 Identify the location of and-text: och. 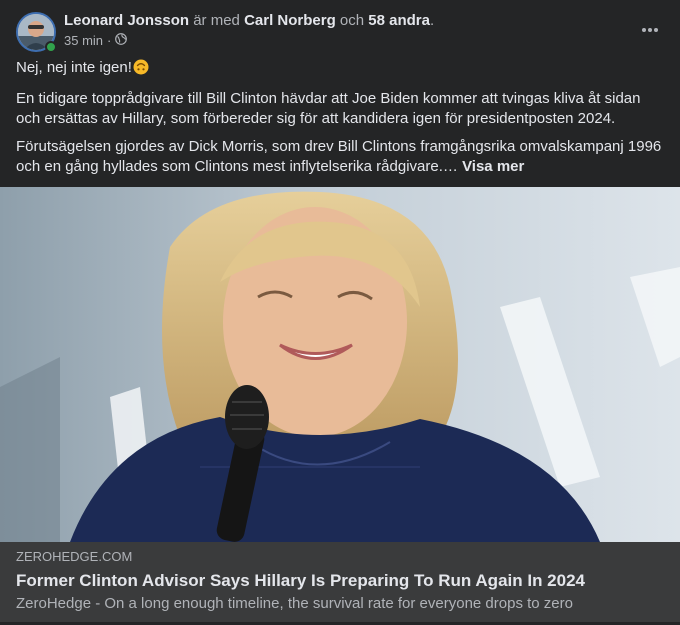
(352, 20).